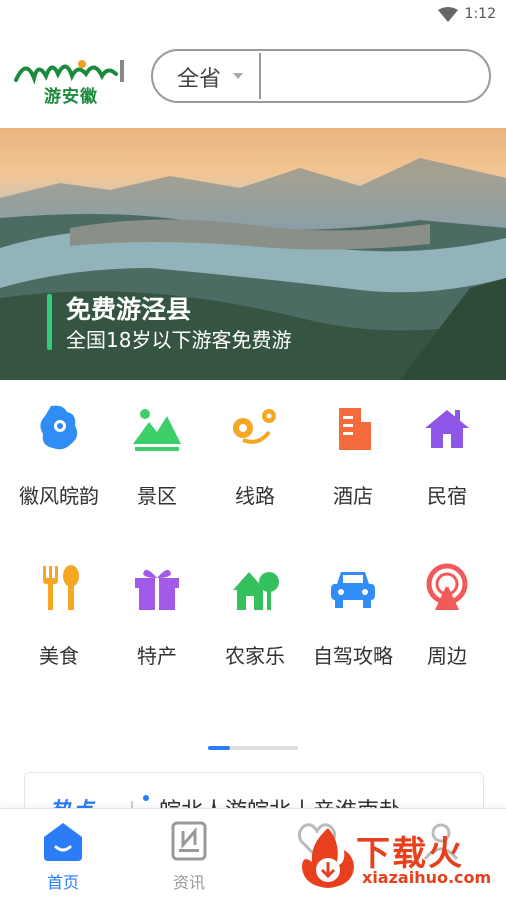 Image resolution: width=506 pixels, height=901 pixels. Describe the element at coordinates (372, 77) in the screenshot. I see `search-input` at that location.